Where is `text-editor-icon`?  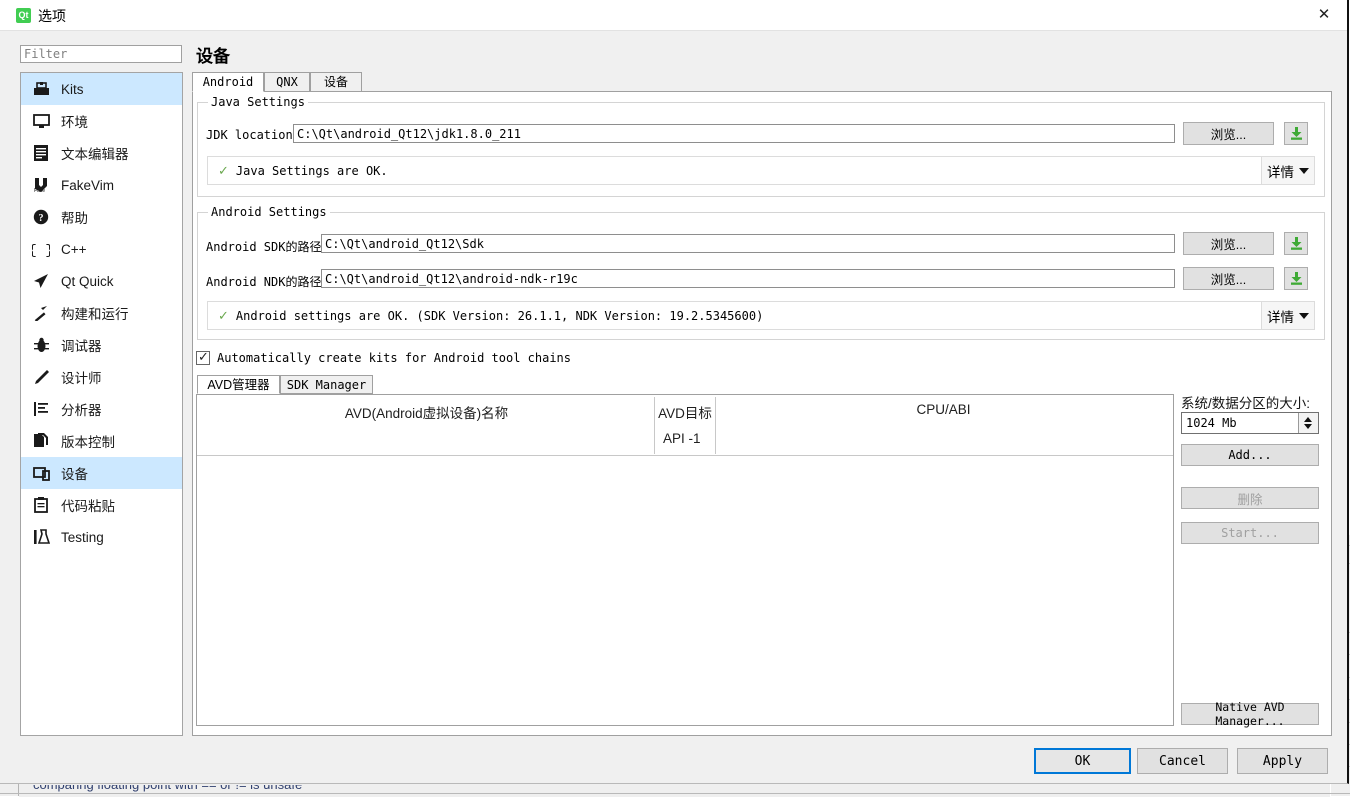
text-editor-icon is located at coordinates (41, 153).